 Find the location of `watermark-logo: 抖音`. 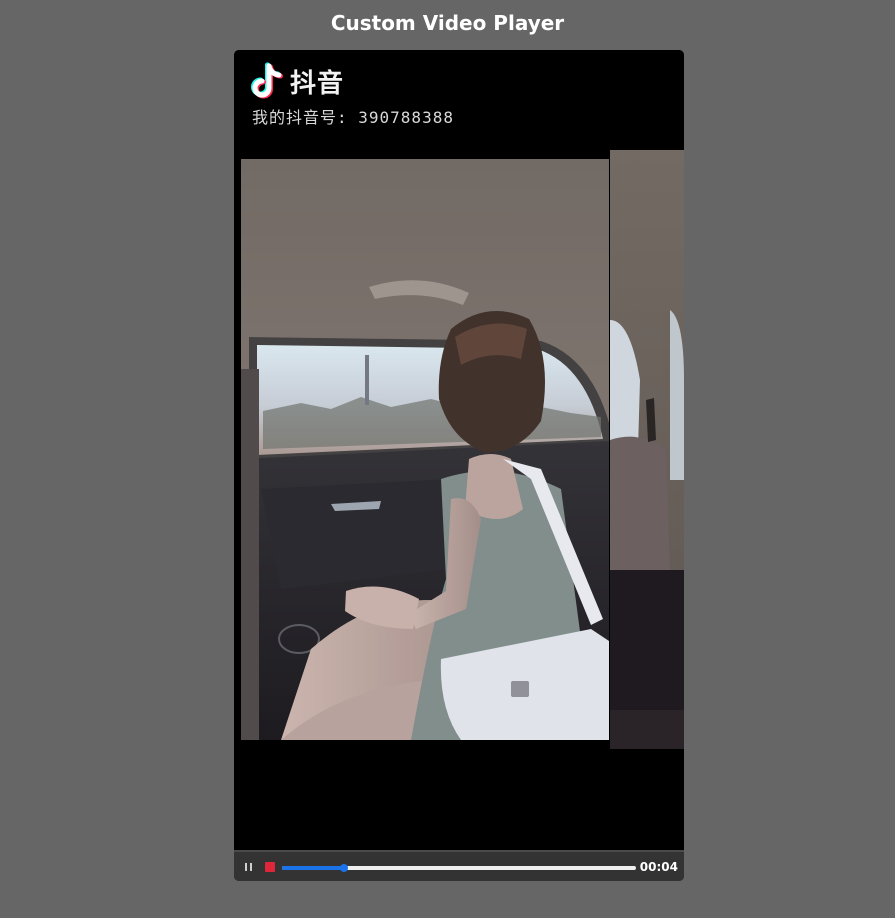

watermark-logo: 抖音 is located at coordinates (296, 81).